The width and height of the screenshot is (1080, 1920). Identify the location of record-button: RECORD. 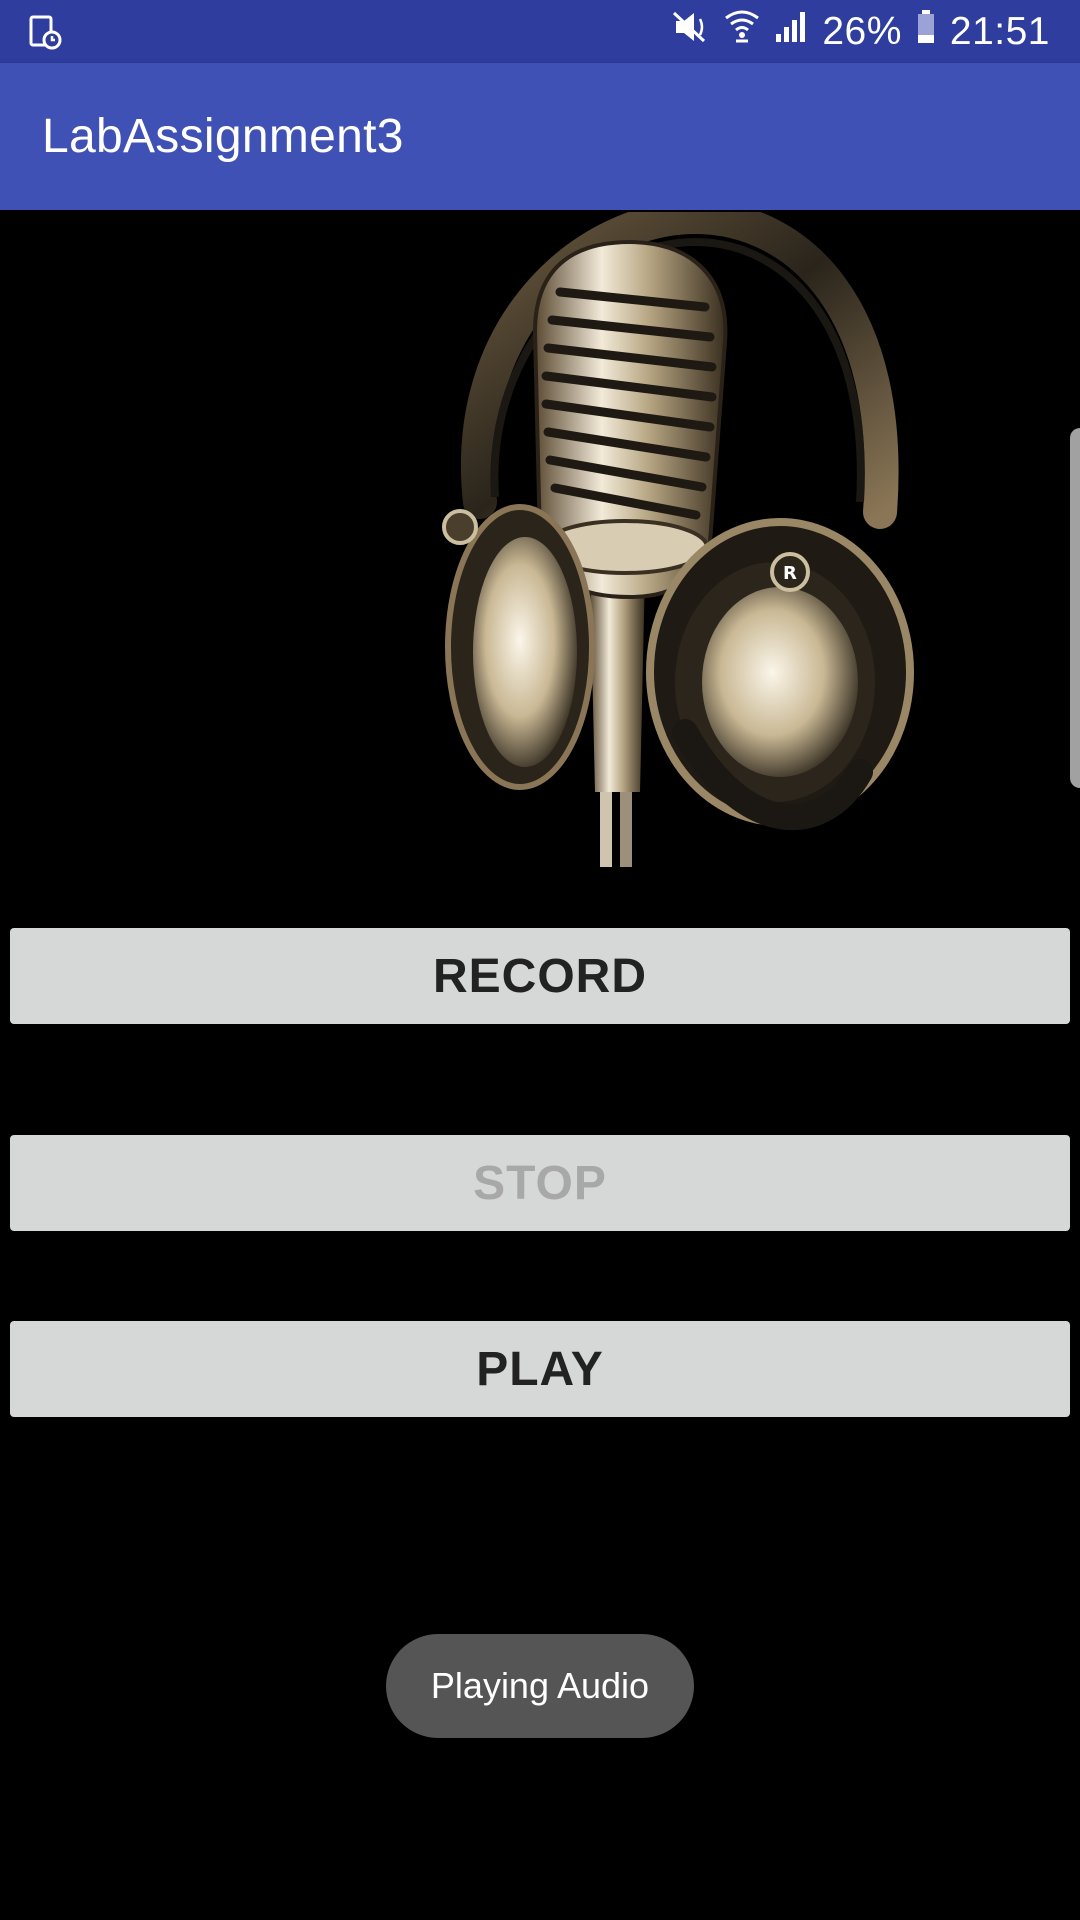
(540, 976).